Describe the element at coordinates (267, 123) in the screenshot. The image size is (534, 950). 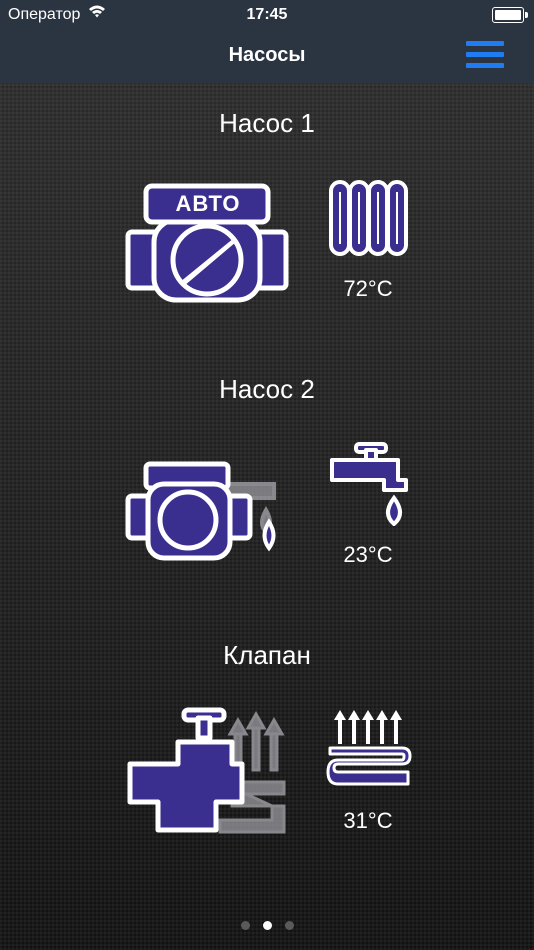
I see `section-title-pump-1: Насос 1` at that location.